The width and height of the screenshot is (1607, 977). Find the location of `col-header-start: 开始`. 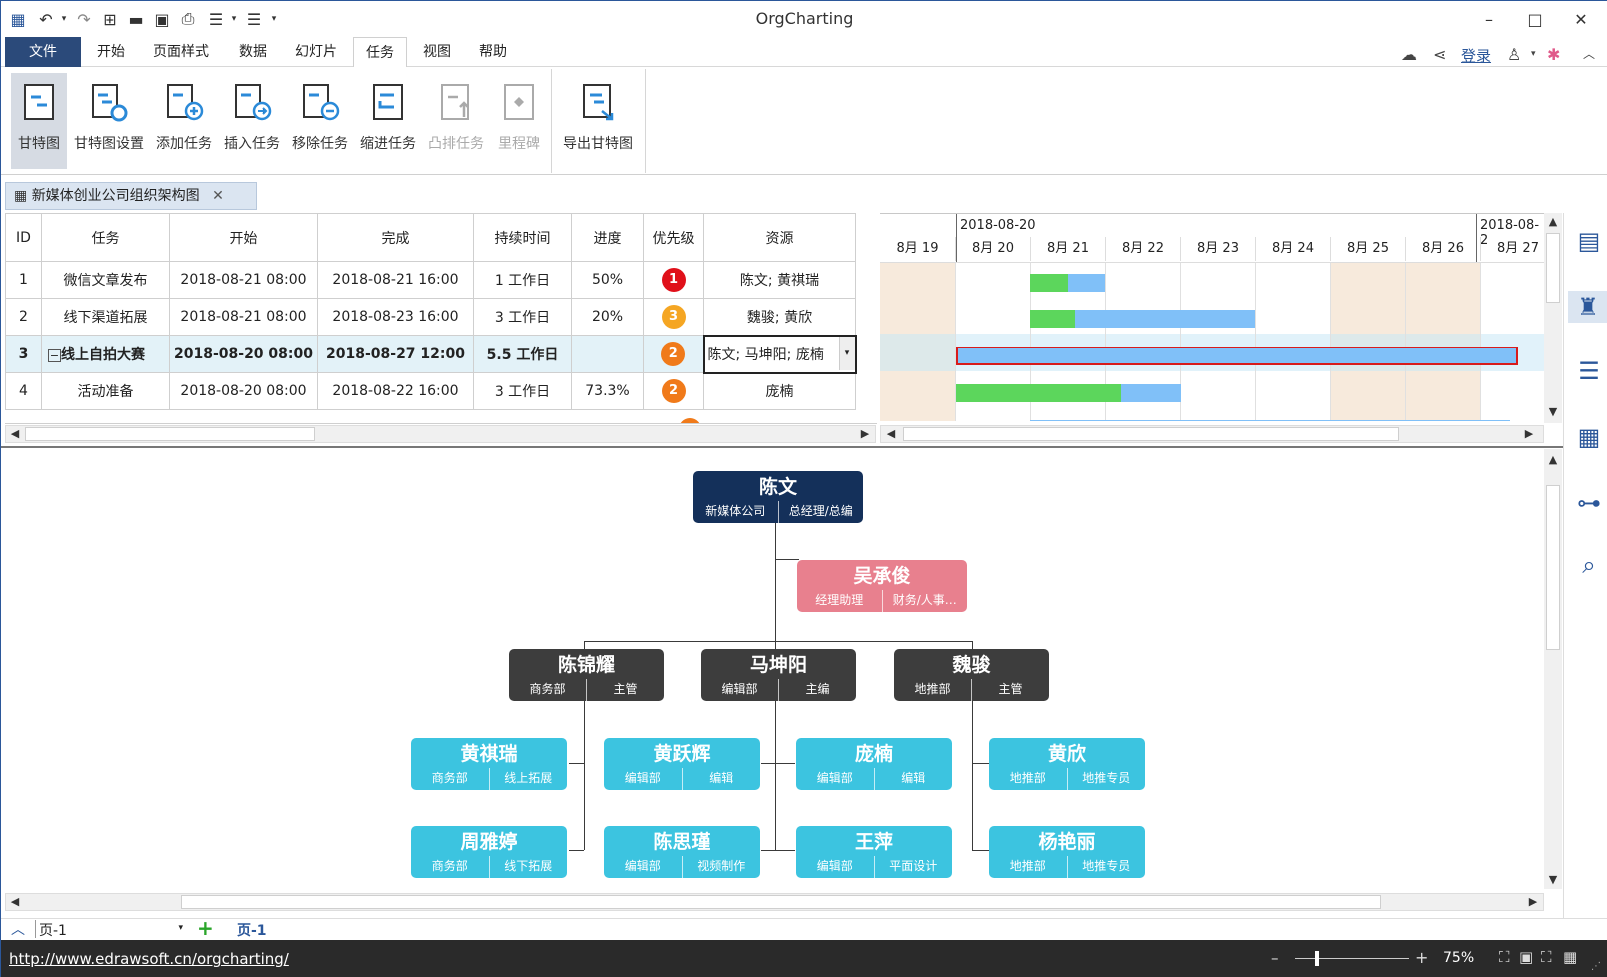

col-header-start: 开始 is located at coordinates (243, 237).